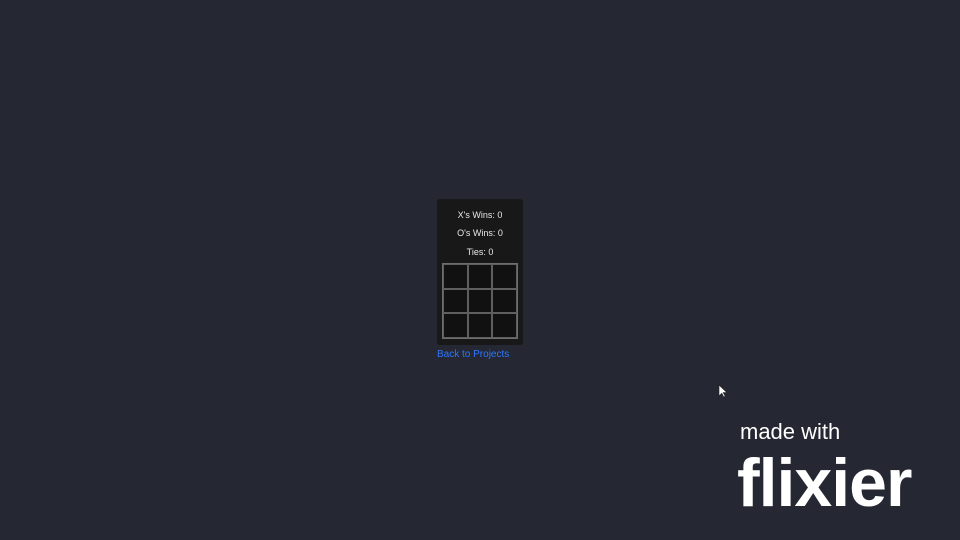 Image resolution: width=960 pixels, height=540 pixels. I want to click on tic-tac-toe-card: X's Wins: 0 O's Wins: 0 Ties: 0, so click(480, 272).